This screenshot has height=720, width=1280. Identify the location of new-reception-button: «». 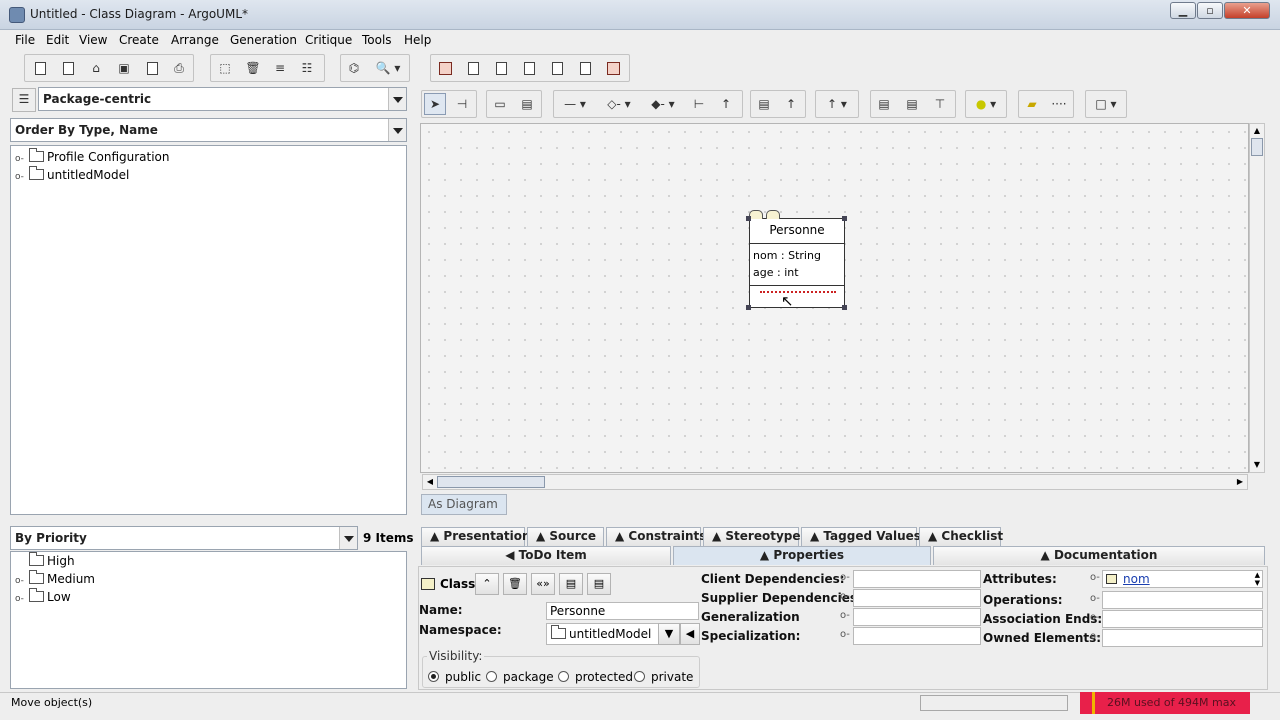
(543, 584).